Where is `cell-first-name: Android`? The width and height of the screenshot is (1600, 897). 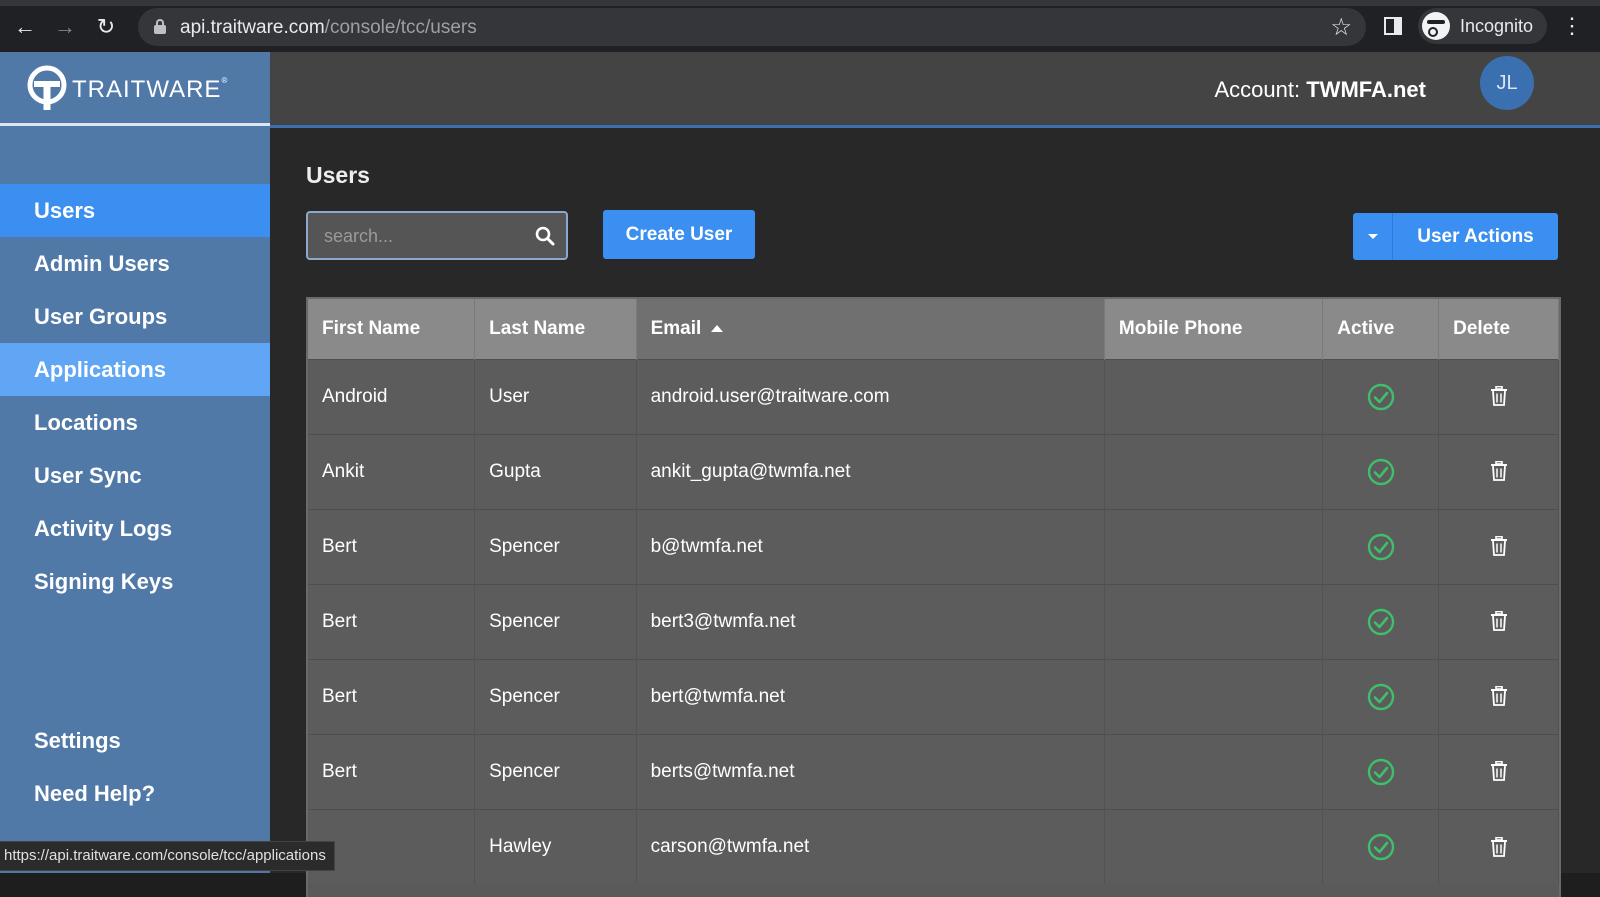
cell-first-name: Android is located at coordinates (392, 396).